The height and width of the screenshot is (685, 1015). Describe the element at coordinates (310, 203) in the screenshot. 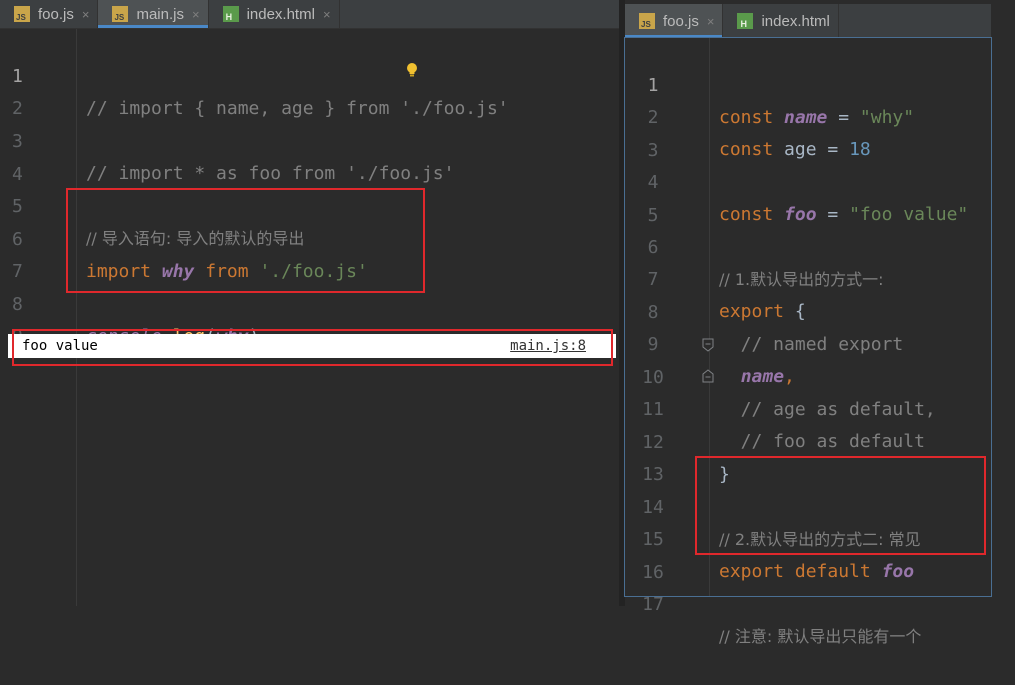

I see `code-line: 5 // 导入语句: 导入的默认的导出` at that location.